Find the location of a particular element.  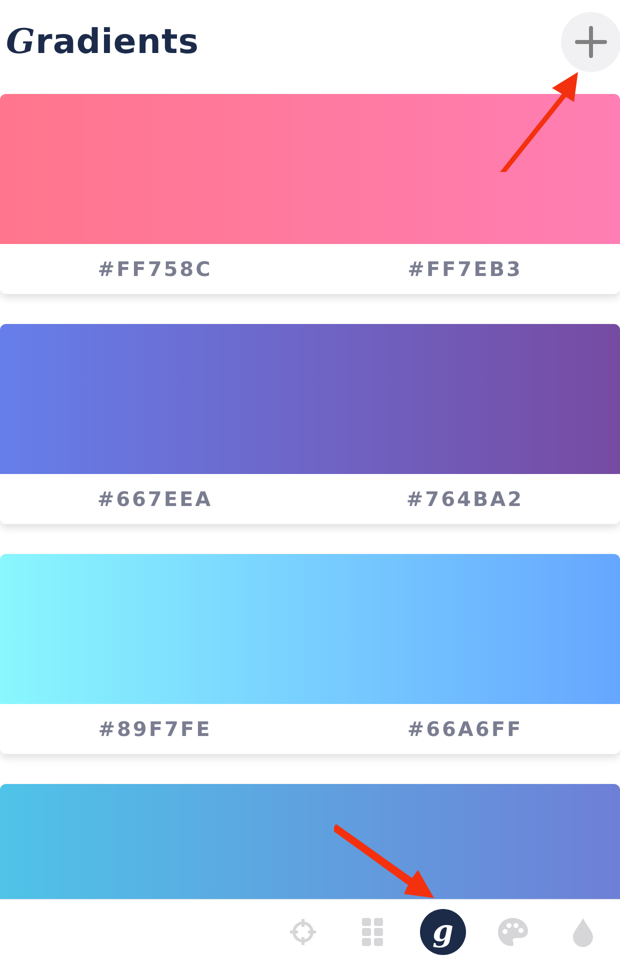

color-code: #66A6FF is located at coordinates (465, 729).